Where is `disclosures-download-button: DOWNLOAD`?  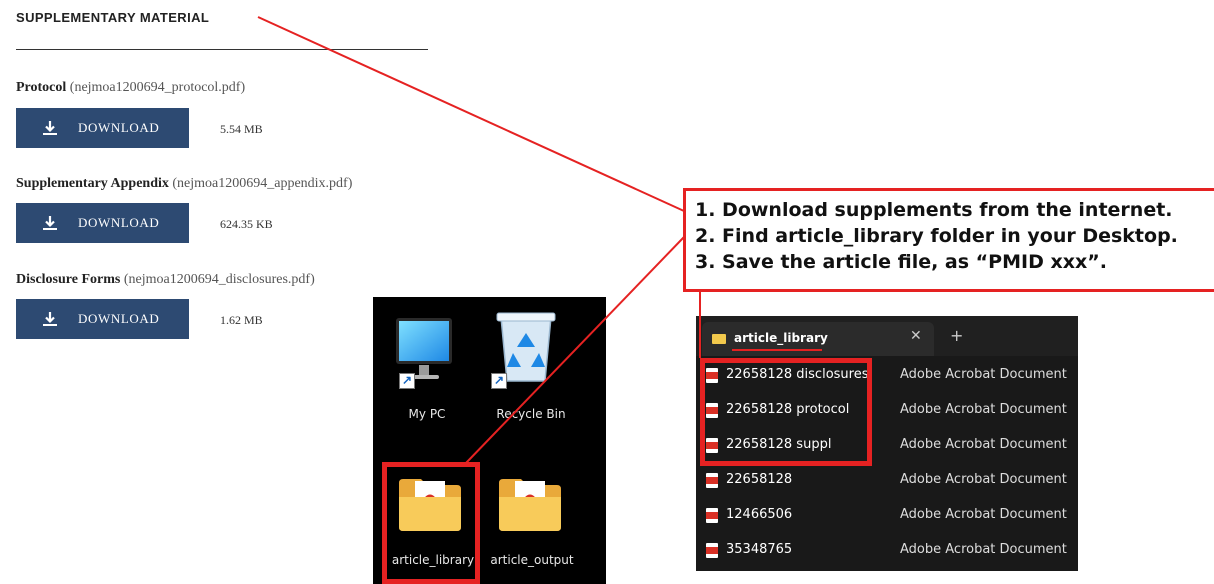
disclosures-download-button: DOWNLOAD is located at coordinates (102, 319).